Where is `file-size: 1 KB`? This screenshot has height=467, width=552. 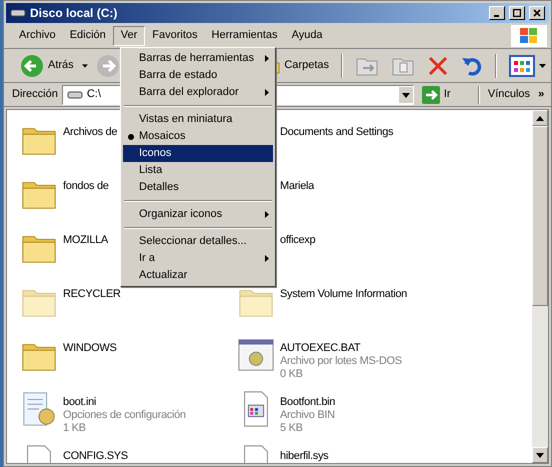
file-size: 1 KB is located at coordinates (75, 428).